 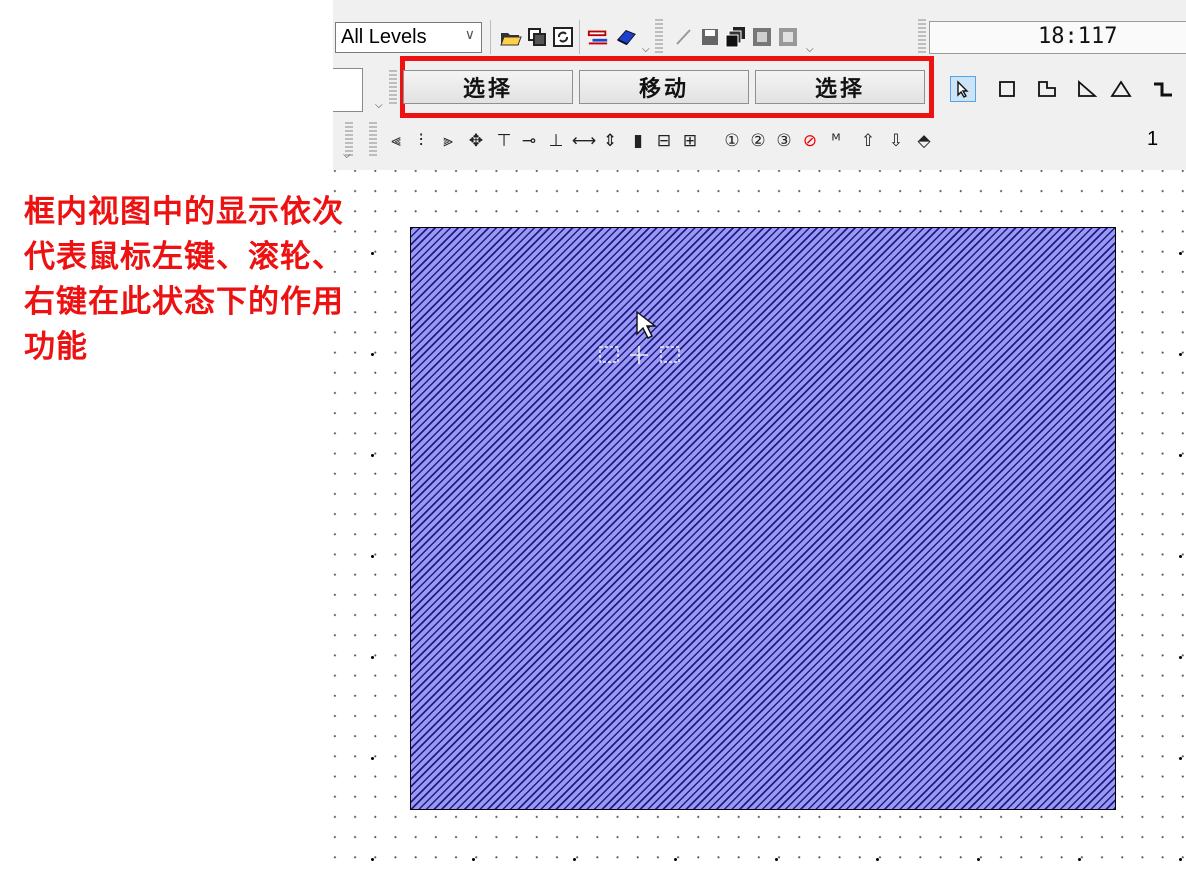 I want to click on ungroup-icon: ⊟, so click(x=664, y=141).